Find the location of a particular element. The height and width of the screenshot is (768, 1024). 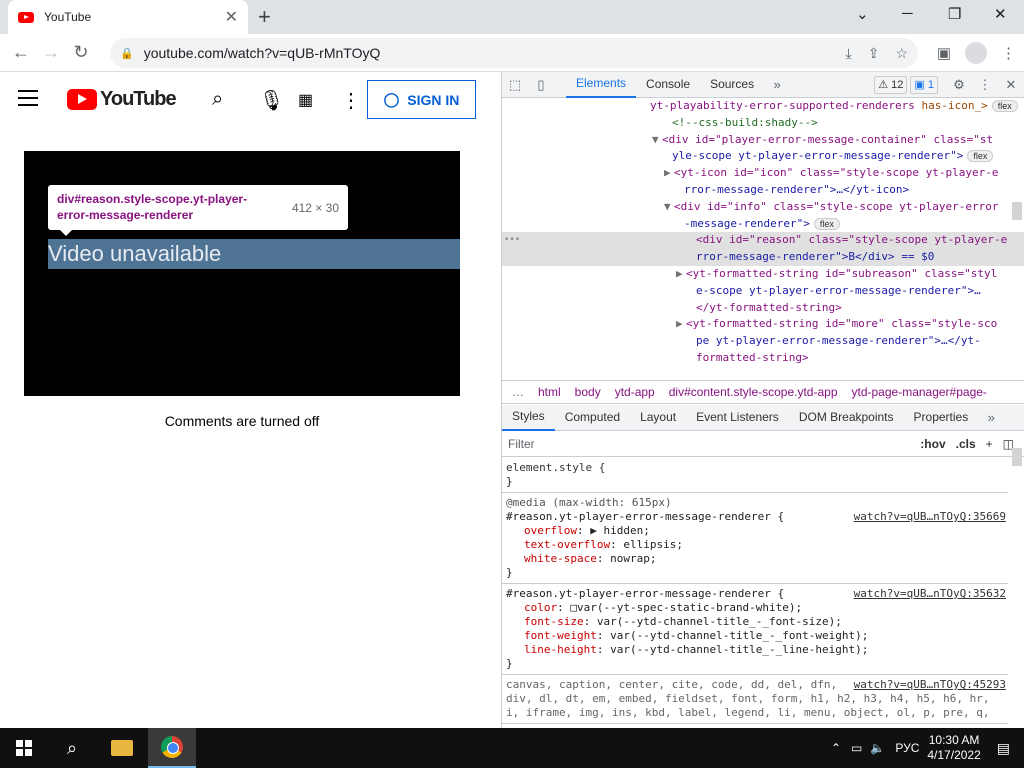

close-devtools-icon: ✕ is located at coordinates (1011, 85).